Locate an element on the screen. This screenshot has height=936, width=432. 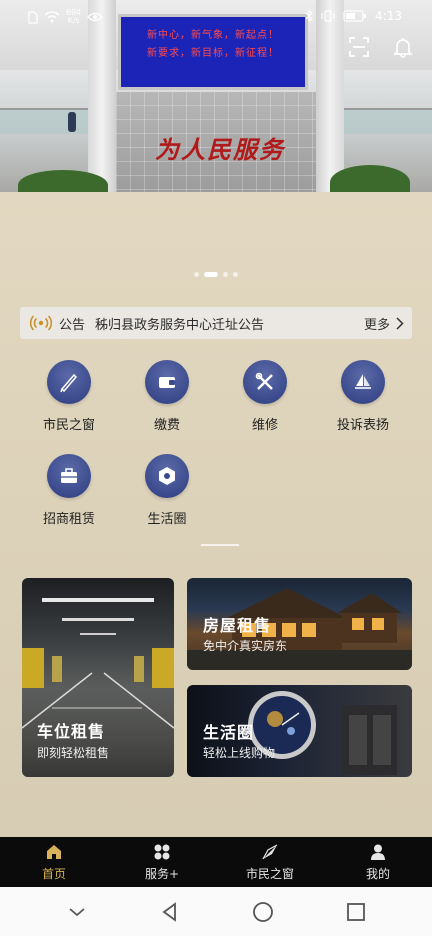
service-label: 生活圈 is located at coordinates (167, 519).